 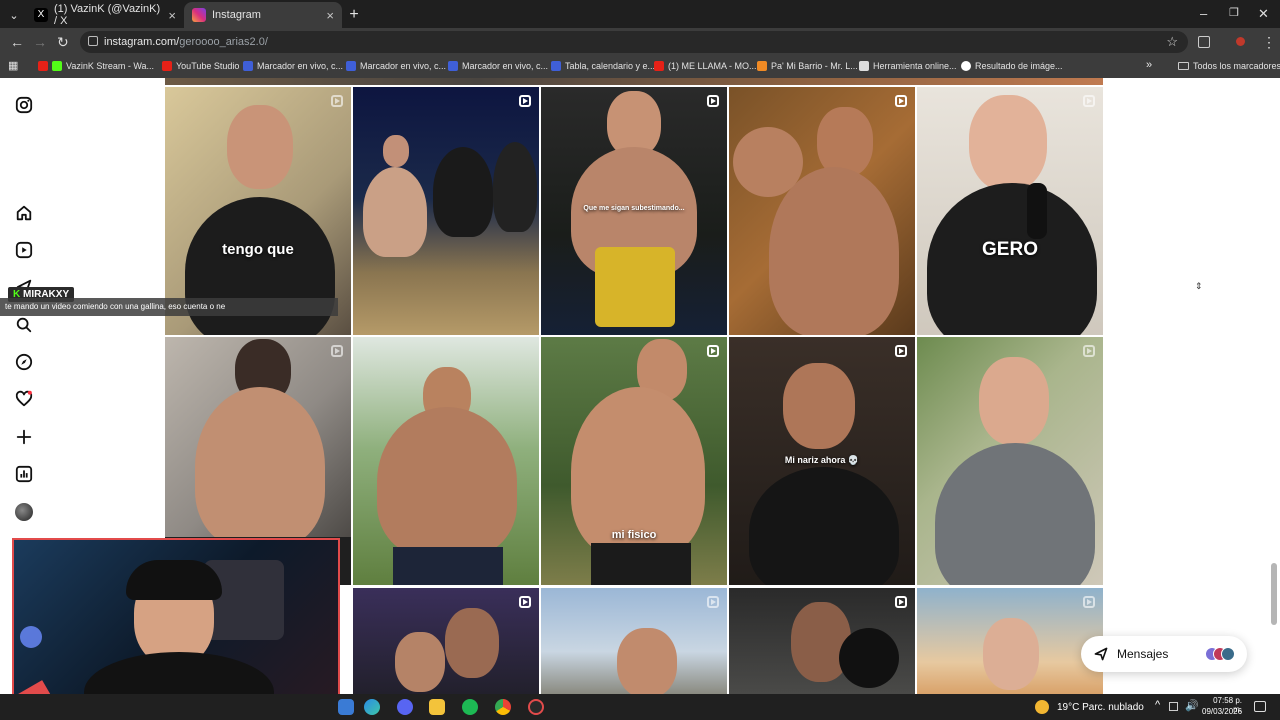 I want to click on apps-grid-icon: ▦, so click(x=13, y=65).